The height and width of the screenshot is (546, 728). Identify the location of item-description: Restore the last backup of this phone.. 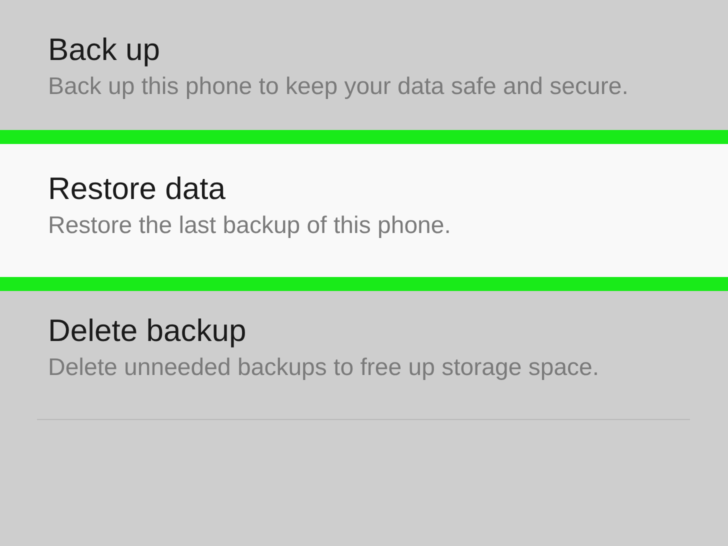
(250, 226).